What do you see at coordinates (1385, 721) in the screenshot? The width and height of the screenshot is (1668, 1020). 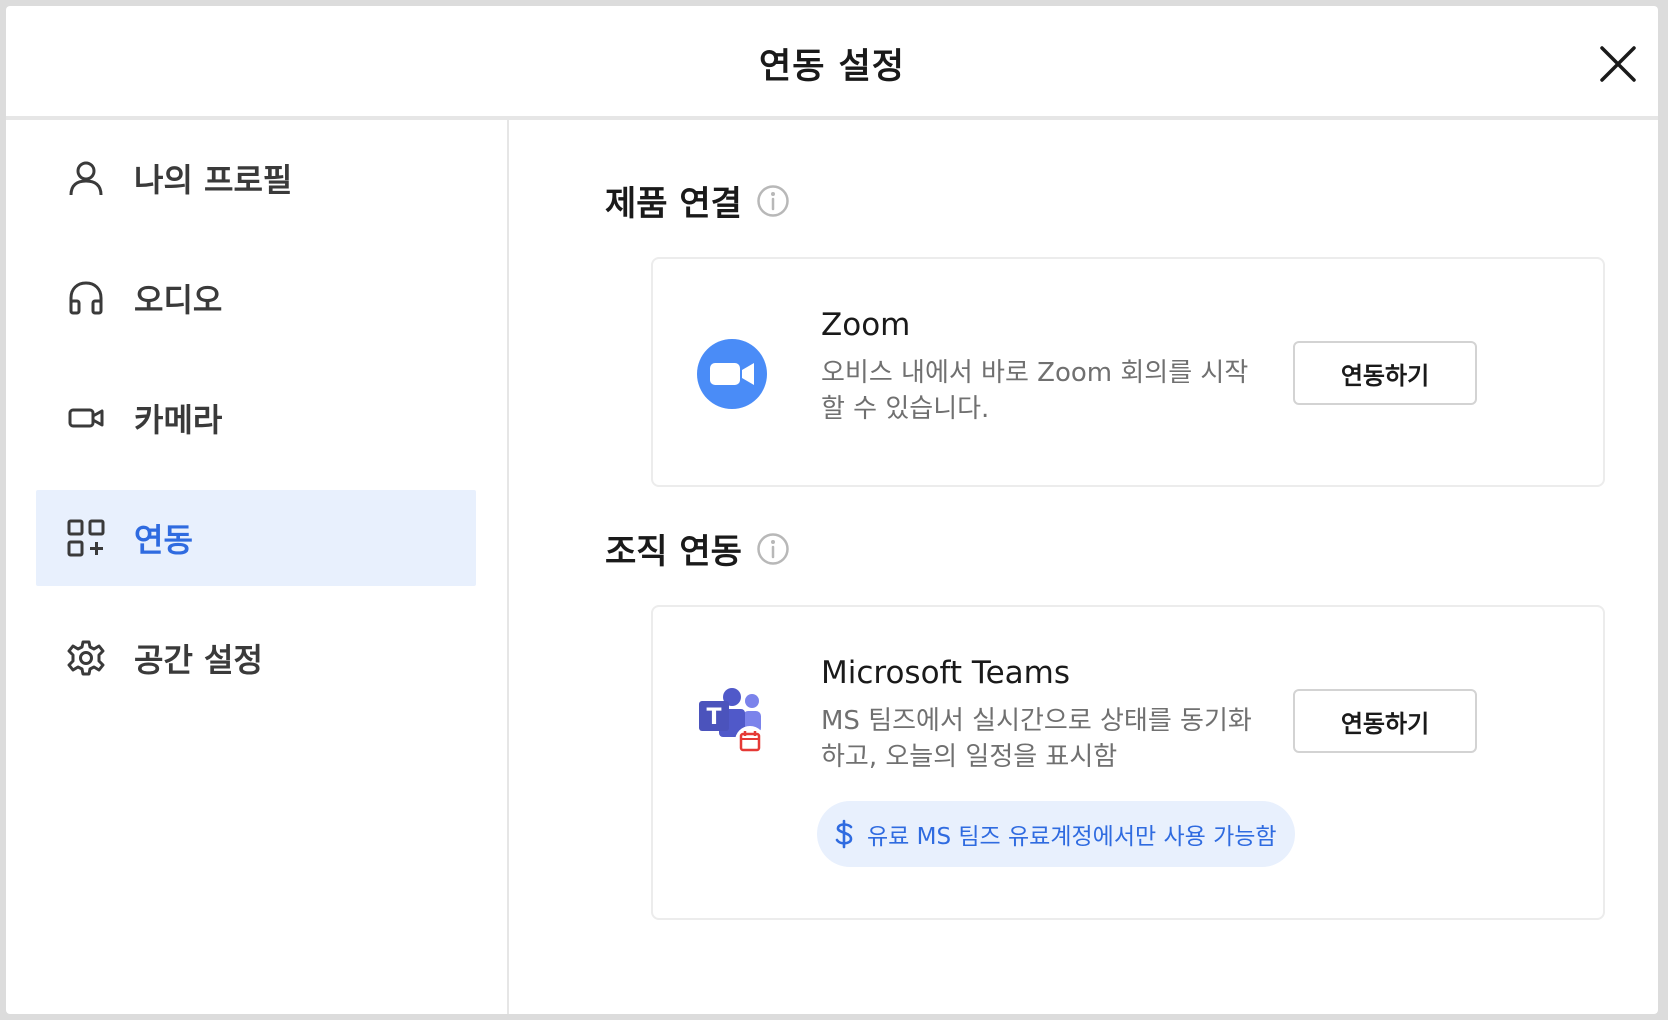 I see `teams-connect-button: 연동하기` at bounding box center [1385, 721].